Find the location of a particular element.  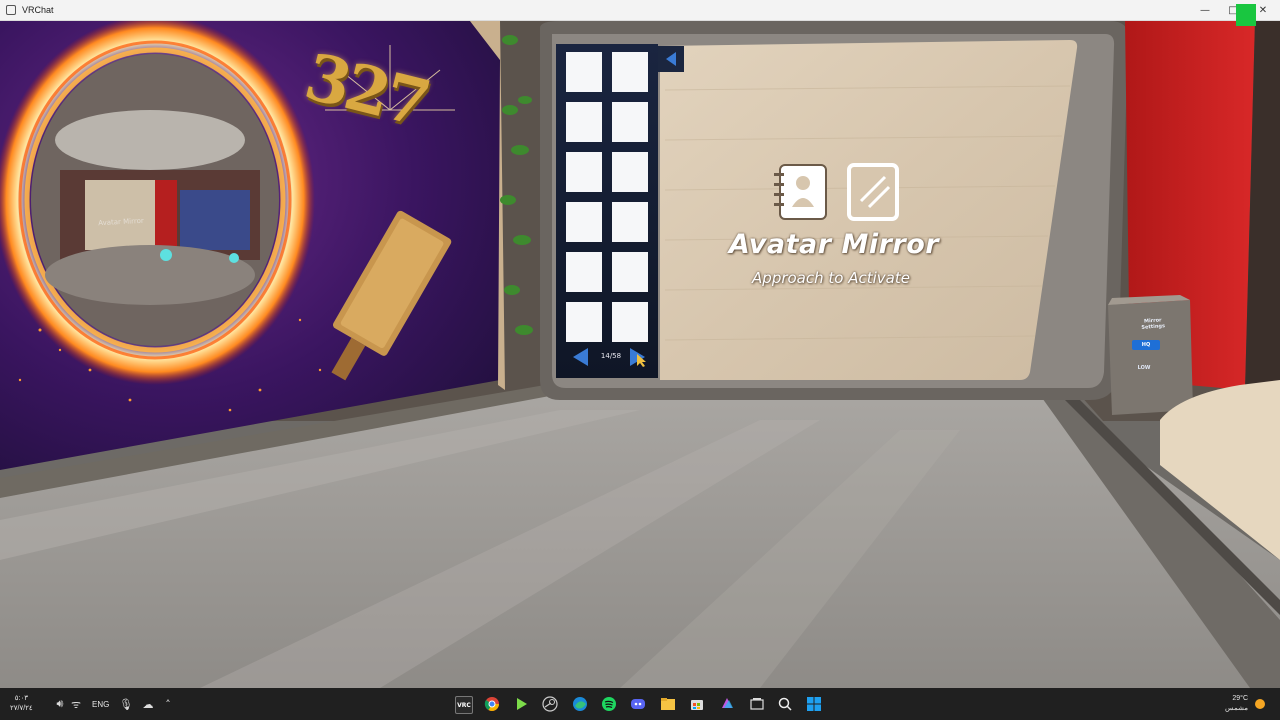

weather-desc: مشمس is located at coordinates (1236, 709).